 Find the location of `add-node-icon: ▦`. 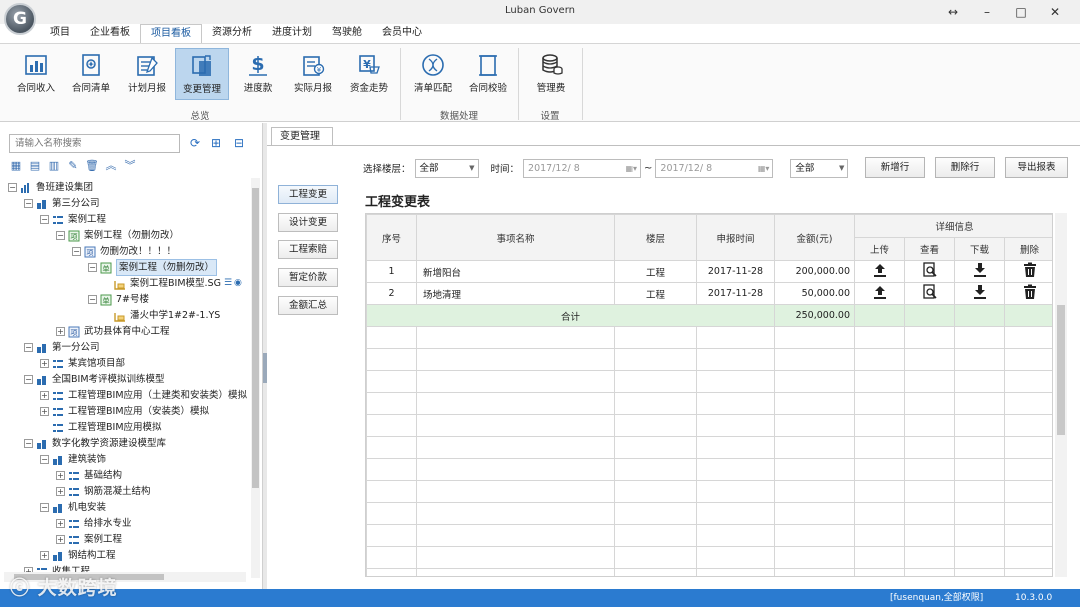

add-node-icon: ▦ is located at coordinates (16, 166).